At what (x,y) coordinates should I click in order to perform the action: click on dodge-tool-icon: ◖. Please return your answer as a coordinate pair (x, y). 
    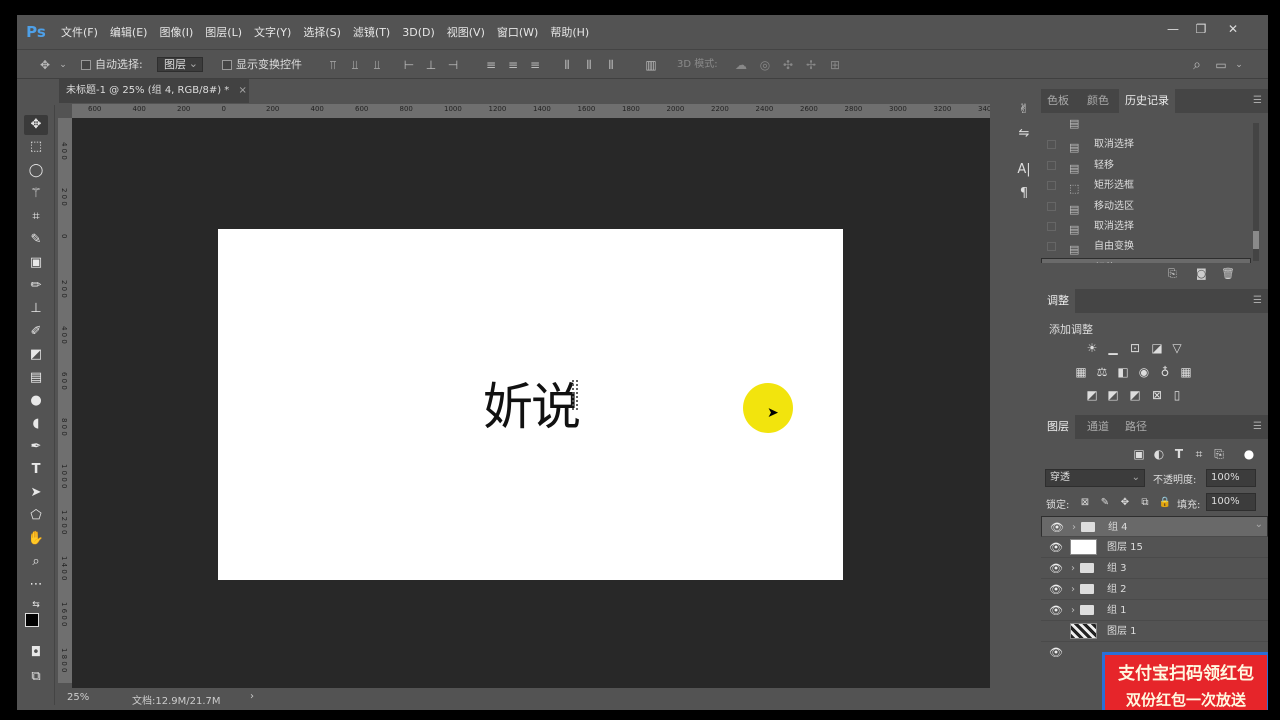
    Looking at the image, I should click on (36, 424).